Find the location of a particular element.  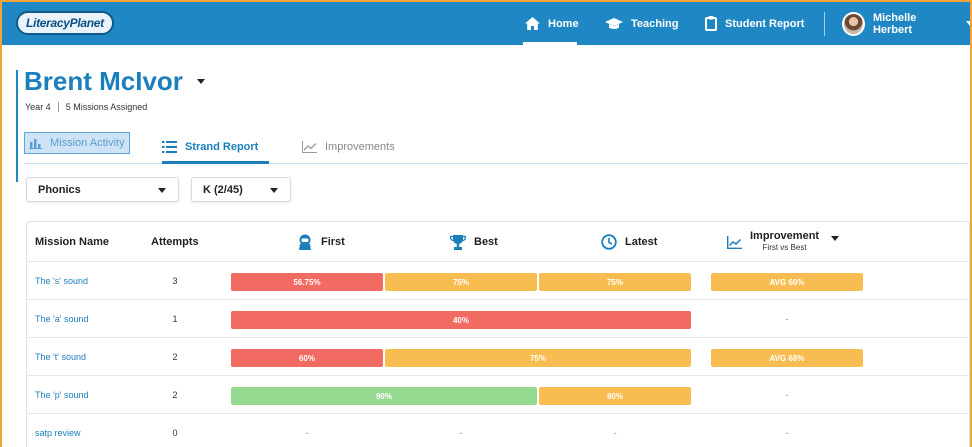

list-icon is located at coordinates (169, 146).